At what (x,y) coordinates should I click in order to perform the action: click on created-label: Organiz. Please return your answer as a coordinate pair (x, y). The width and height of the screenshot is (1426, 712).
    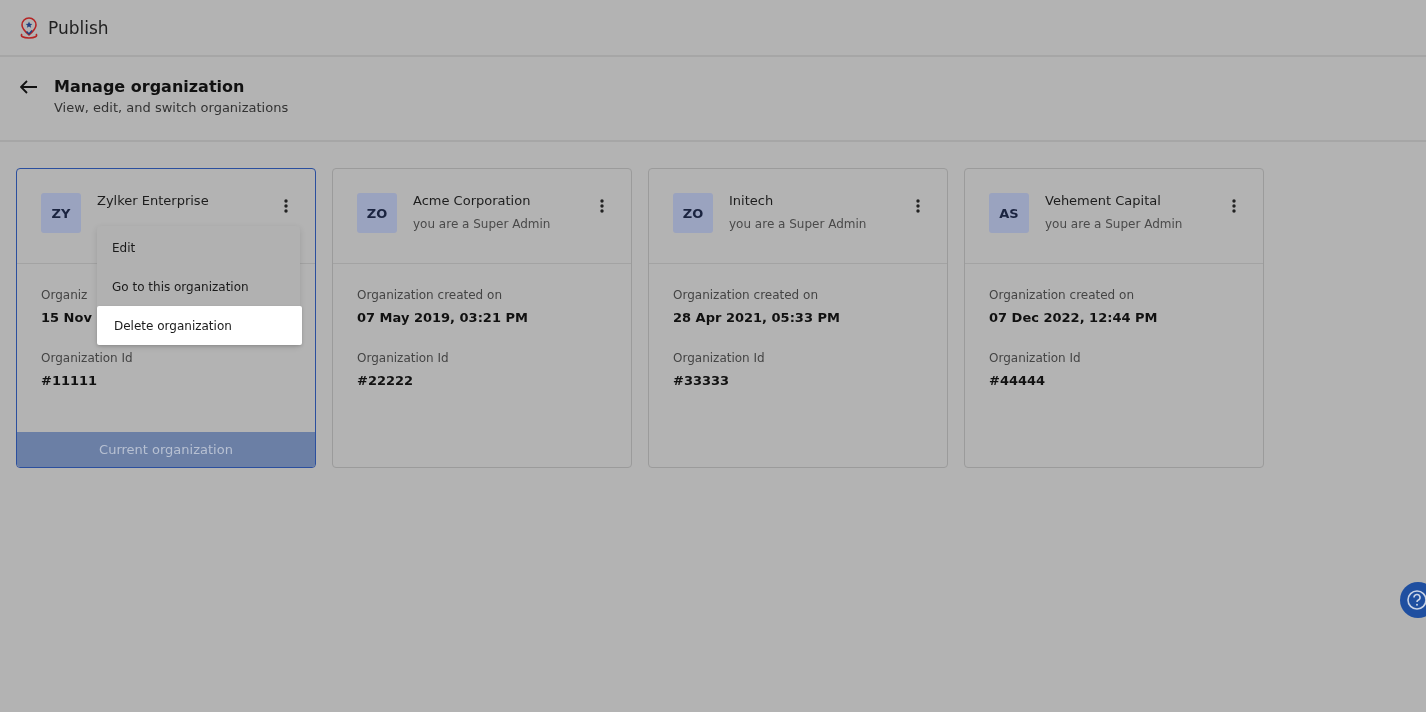
    Looking at the image, I should click on (64, 295).